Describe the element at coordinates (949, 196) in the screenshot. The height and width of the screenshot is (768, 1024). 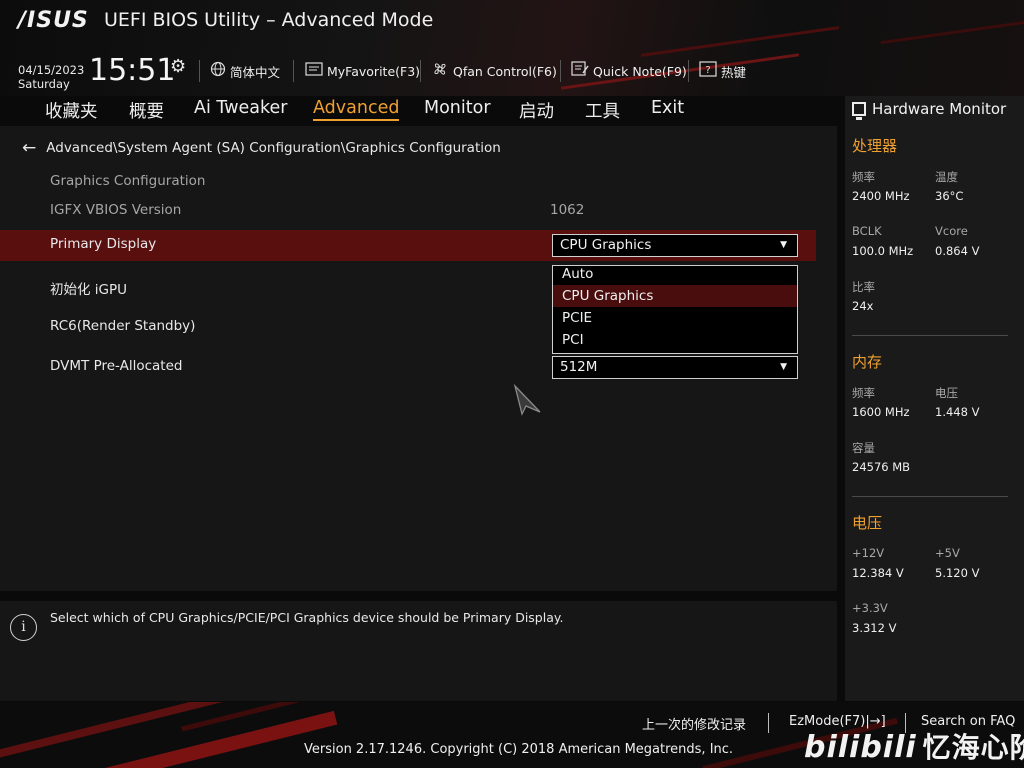
I see `cpu-temp-value: 36°C` at that location.